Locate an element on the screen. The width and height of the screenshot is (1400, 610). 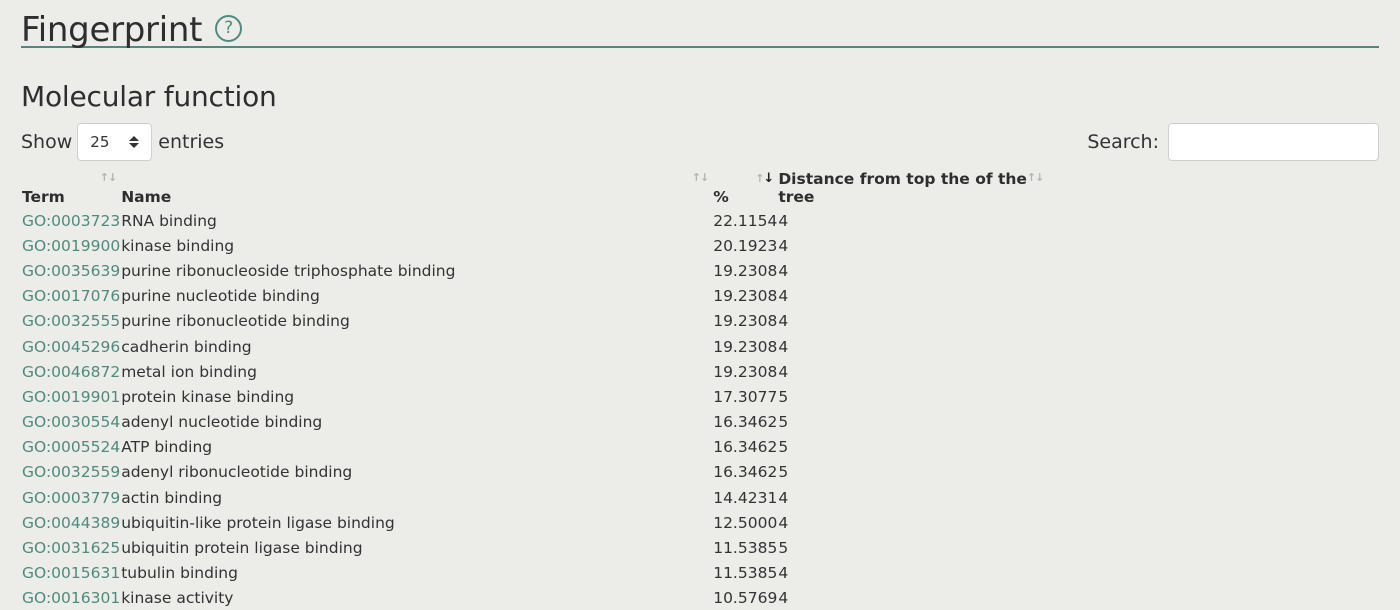
term-link-cell: GO:0030554 is located at coordinates (70, 422).